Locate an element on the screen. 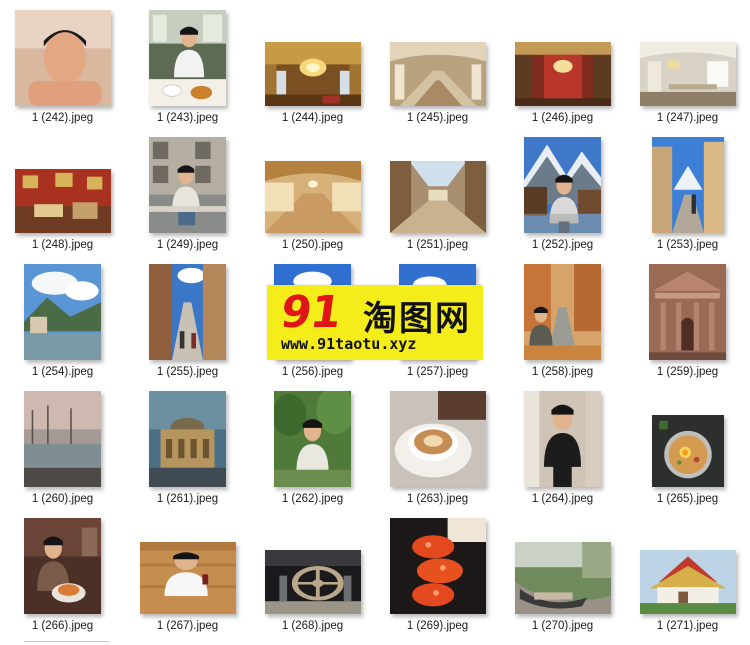 The width and height of the screenshot is (750, 645). file-name: 1 (247).jpeg is located at coordinates (687, 118).